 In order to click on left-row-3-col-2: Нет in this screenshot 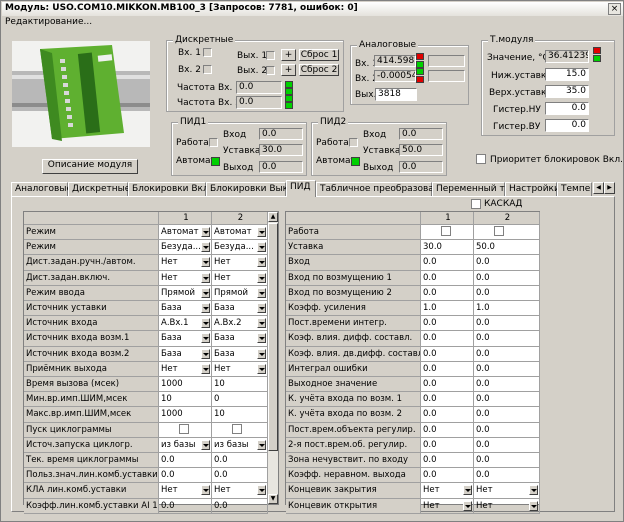, I will do `click(240, 278)`.